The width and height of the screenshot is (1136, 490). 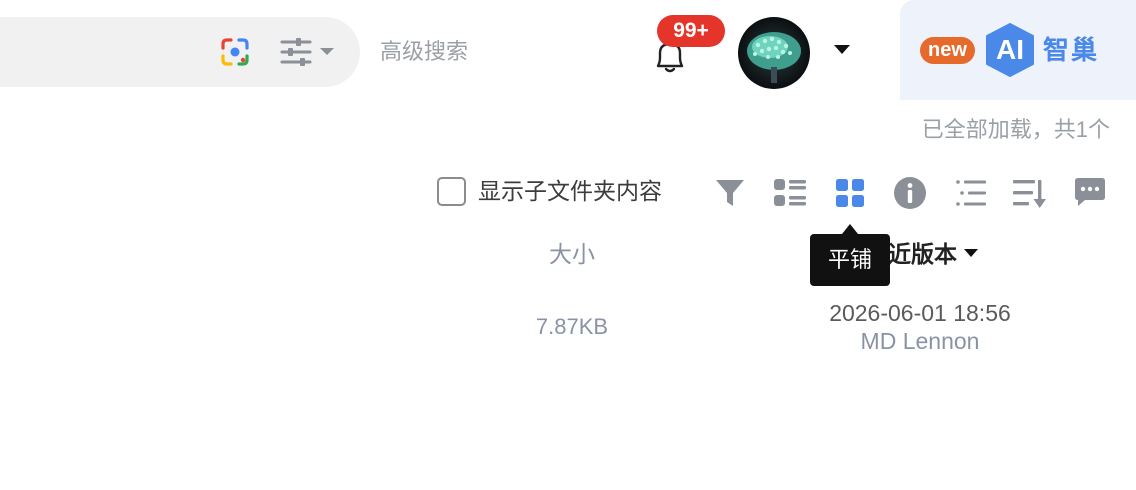 What do you see at coordinates (850, 229) in the screenshot?
I see `tooltip-arrow` at bounding box center [850, 229].